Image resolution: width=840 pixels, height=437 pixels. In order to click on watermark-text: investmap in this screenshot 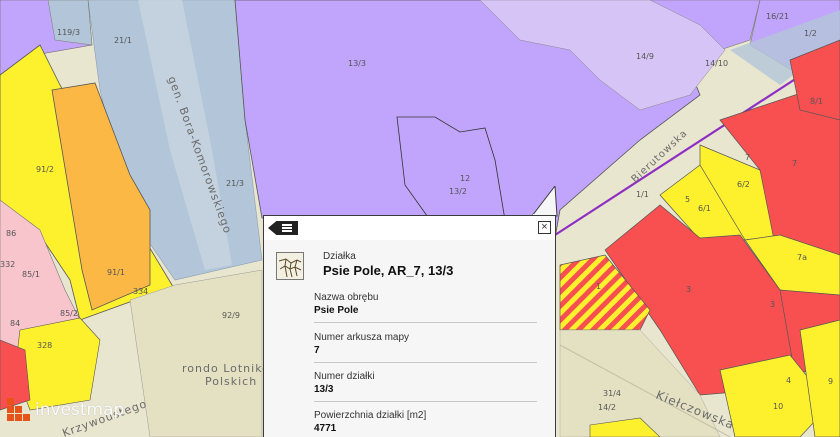, I will do `click(80, 410)`.